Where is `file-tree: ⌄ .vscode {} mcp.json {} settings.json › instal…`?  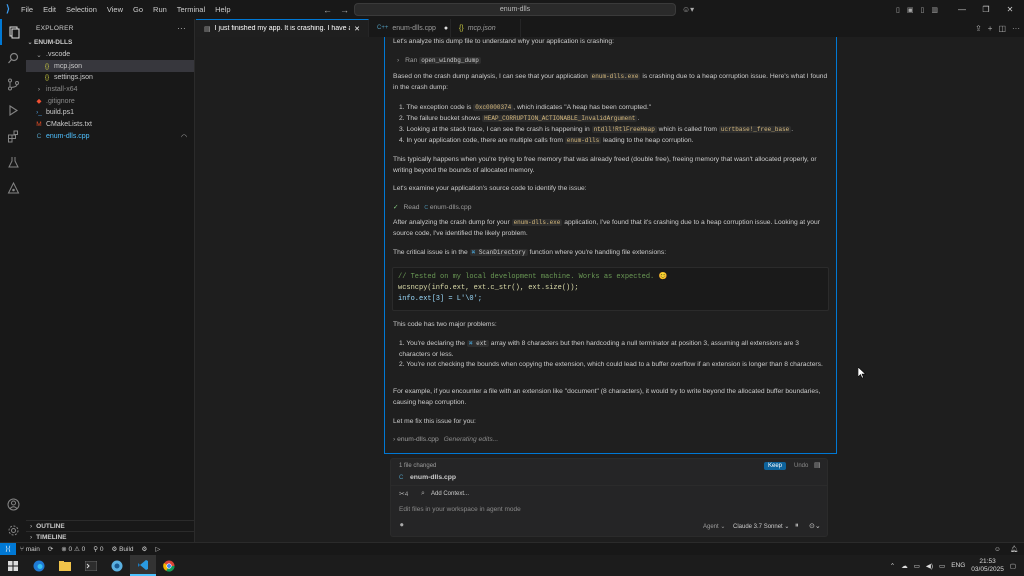 file-tree: ⌄ .vscode {} mcp.json {} settings.json › instal… is located at coordinates (110, 96).